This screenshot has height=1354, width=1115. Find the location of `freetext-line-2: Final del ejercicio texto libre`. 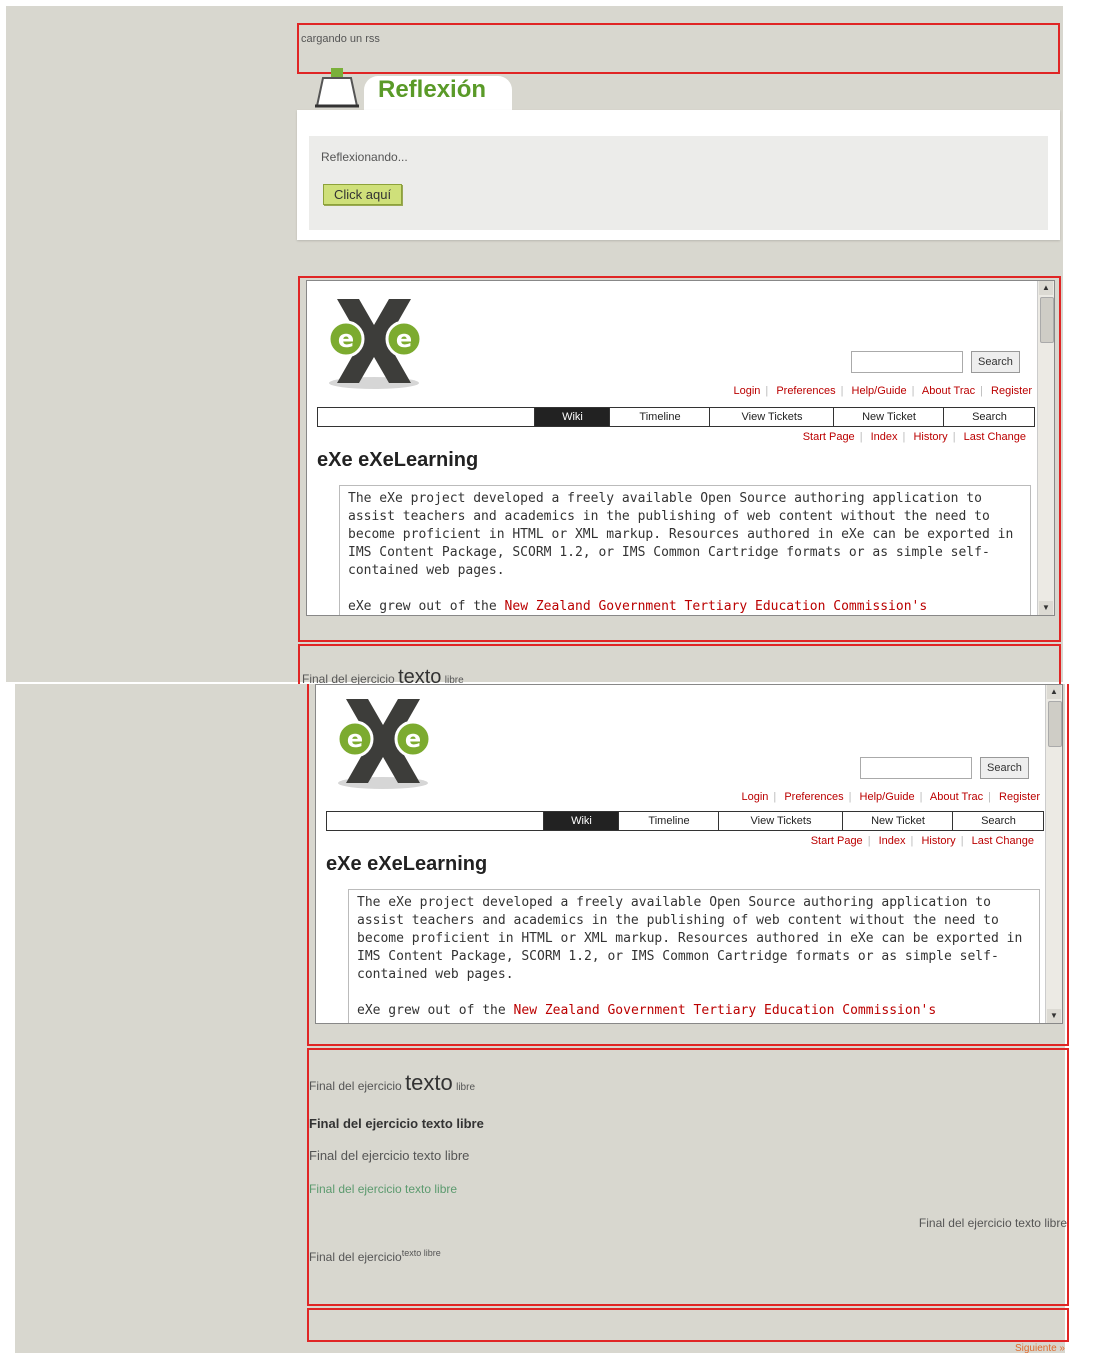

freetext-line-2: Final del ejercicio texto libre is located at coordinates (396, 1123).